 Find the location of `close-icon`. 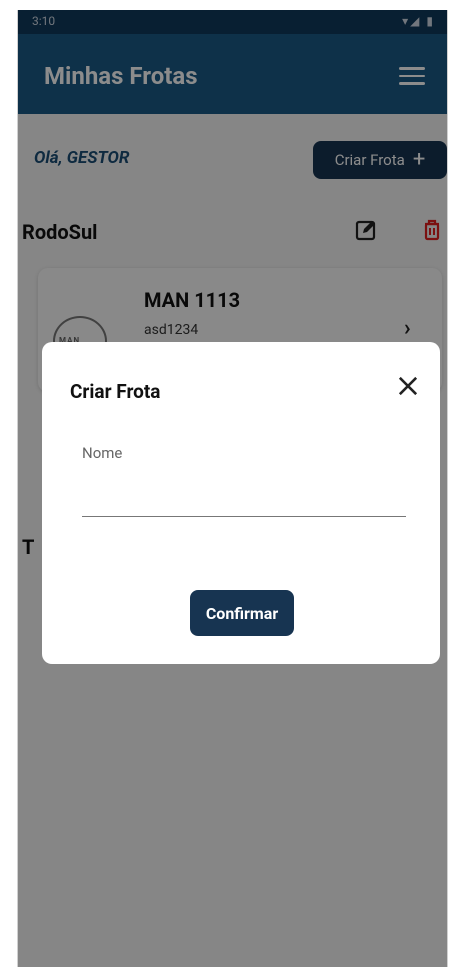

close-icon is located at coordinates (408, 386).